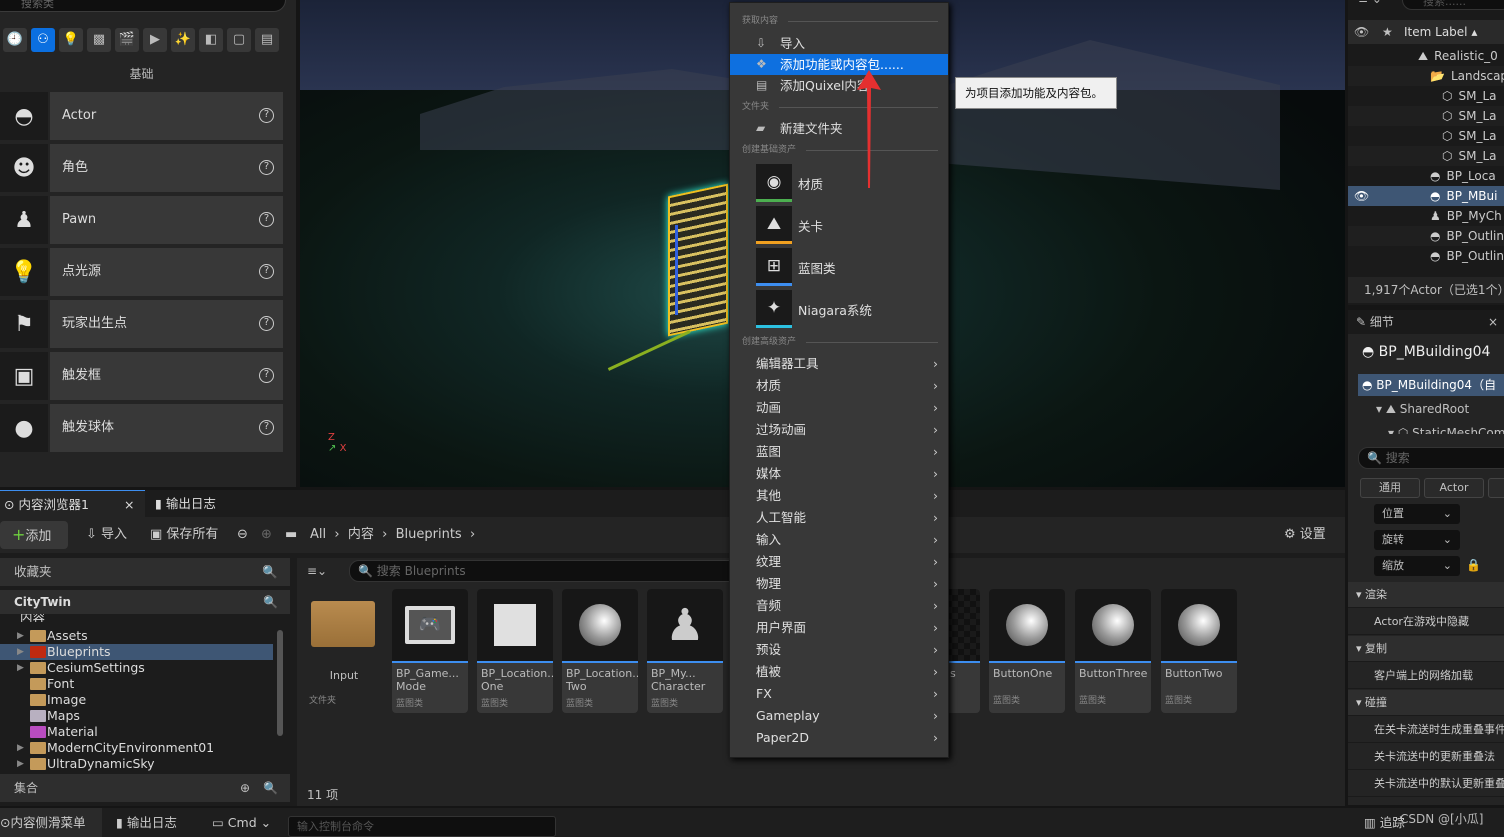 The image size is (1504, 837). What do you see at coordinates (1113, 651) in the screenshot?
I see `asset-tile: ButtonThree 蓝图类` at bounding box center [1113, 651].